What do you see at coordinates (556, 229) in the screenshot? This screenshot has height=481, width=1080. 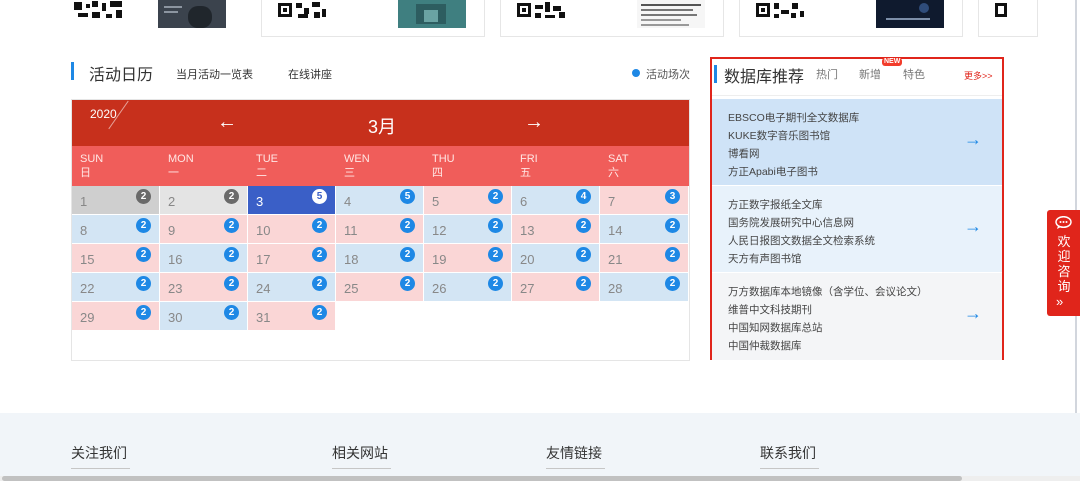 I see `calendar-day-cell: 13 2` at bounding box center [556, 229].